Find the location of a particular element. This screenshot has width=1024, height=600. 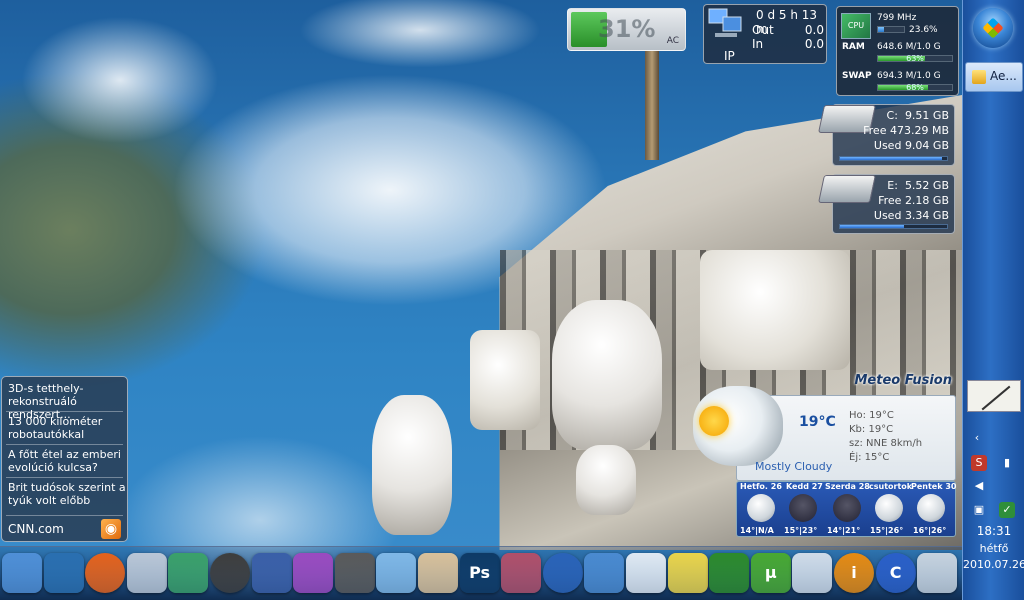

forecast-day: csutortok is located at coordinates (891, 486).